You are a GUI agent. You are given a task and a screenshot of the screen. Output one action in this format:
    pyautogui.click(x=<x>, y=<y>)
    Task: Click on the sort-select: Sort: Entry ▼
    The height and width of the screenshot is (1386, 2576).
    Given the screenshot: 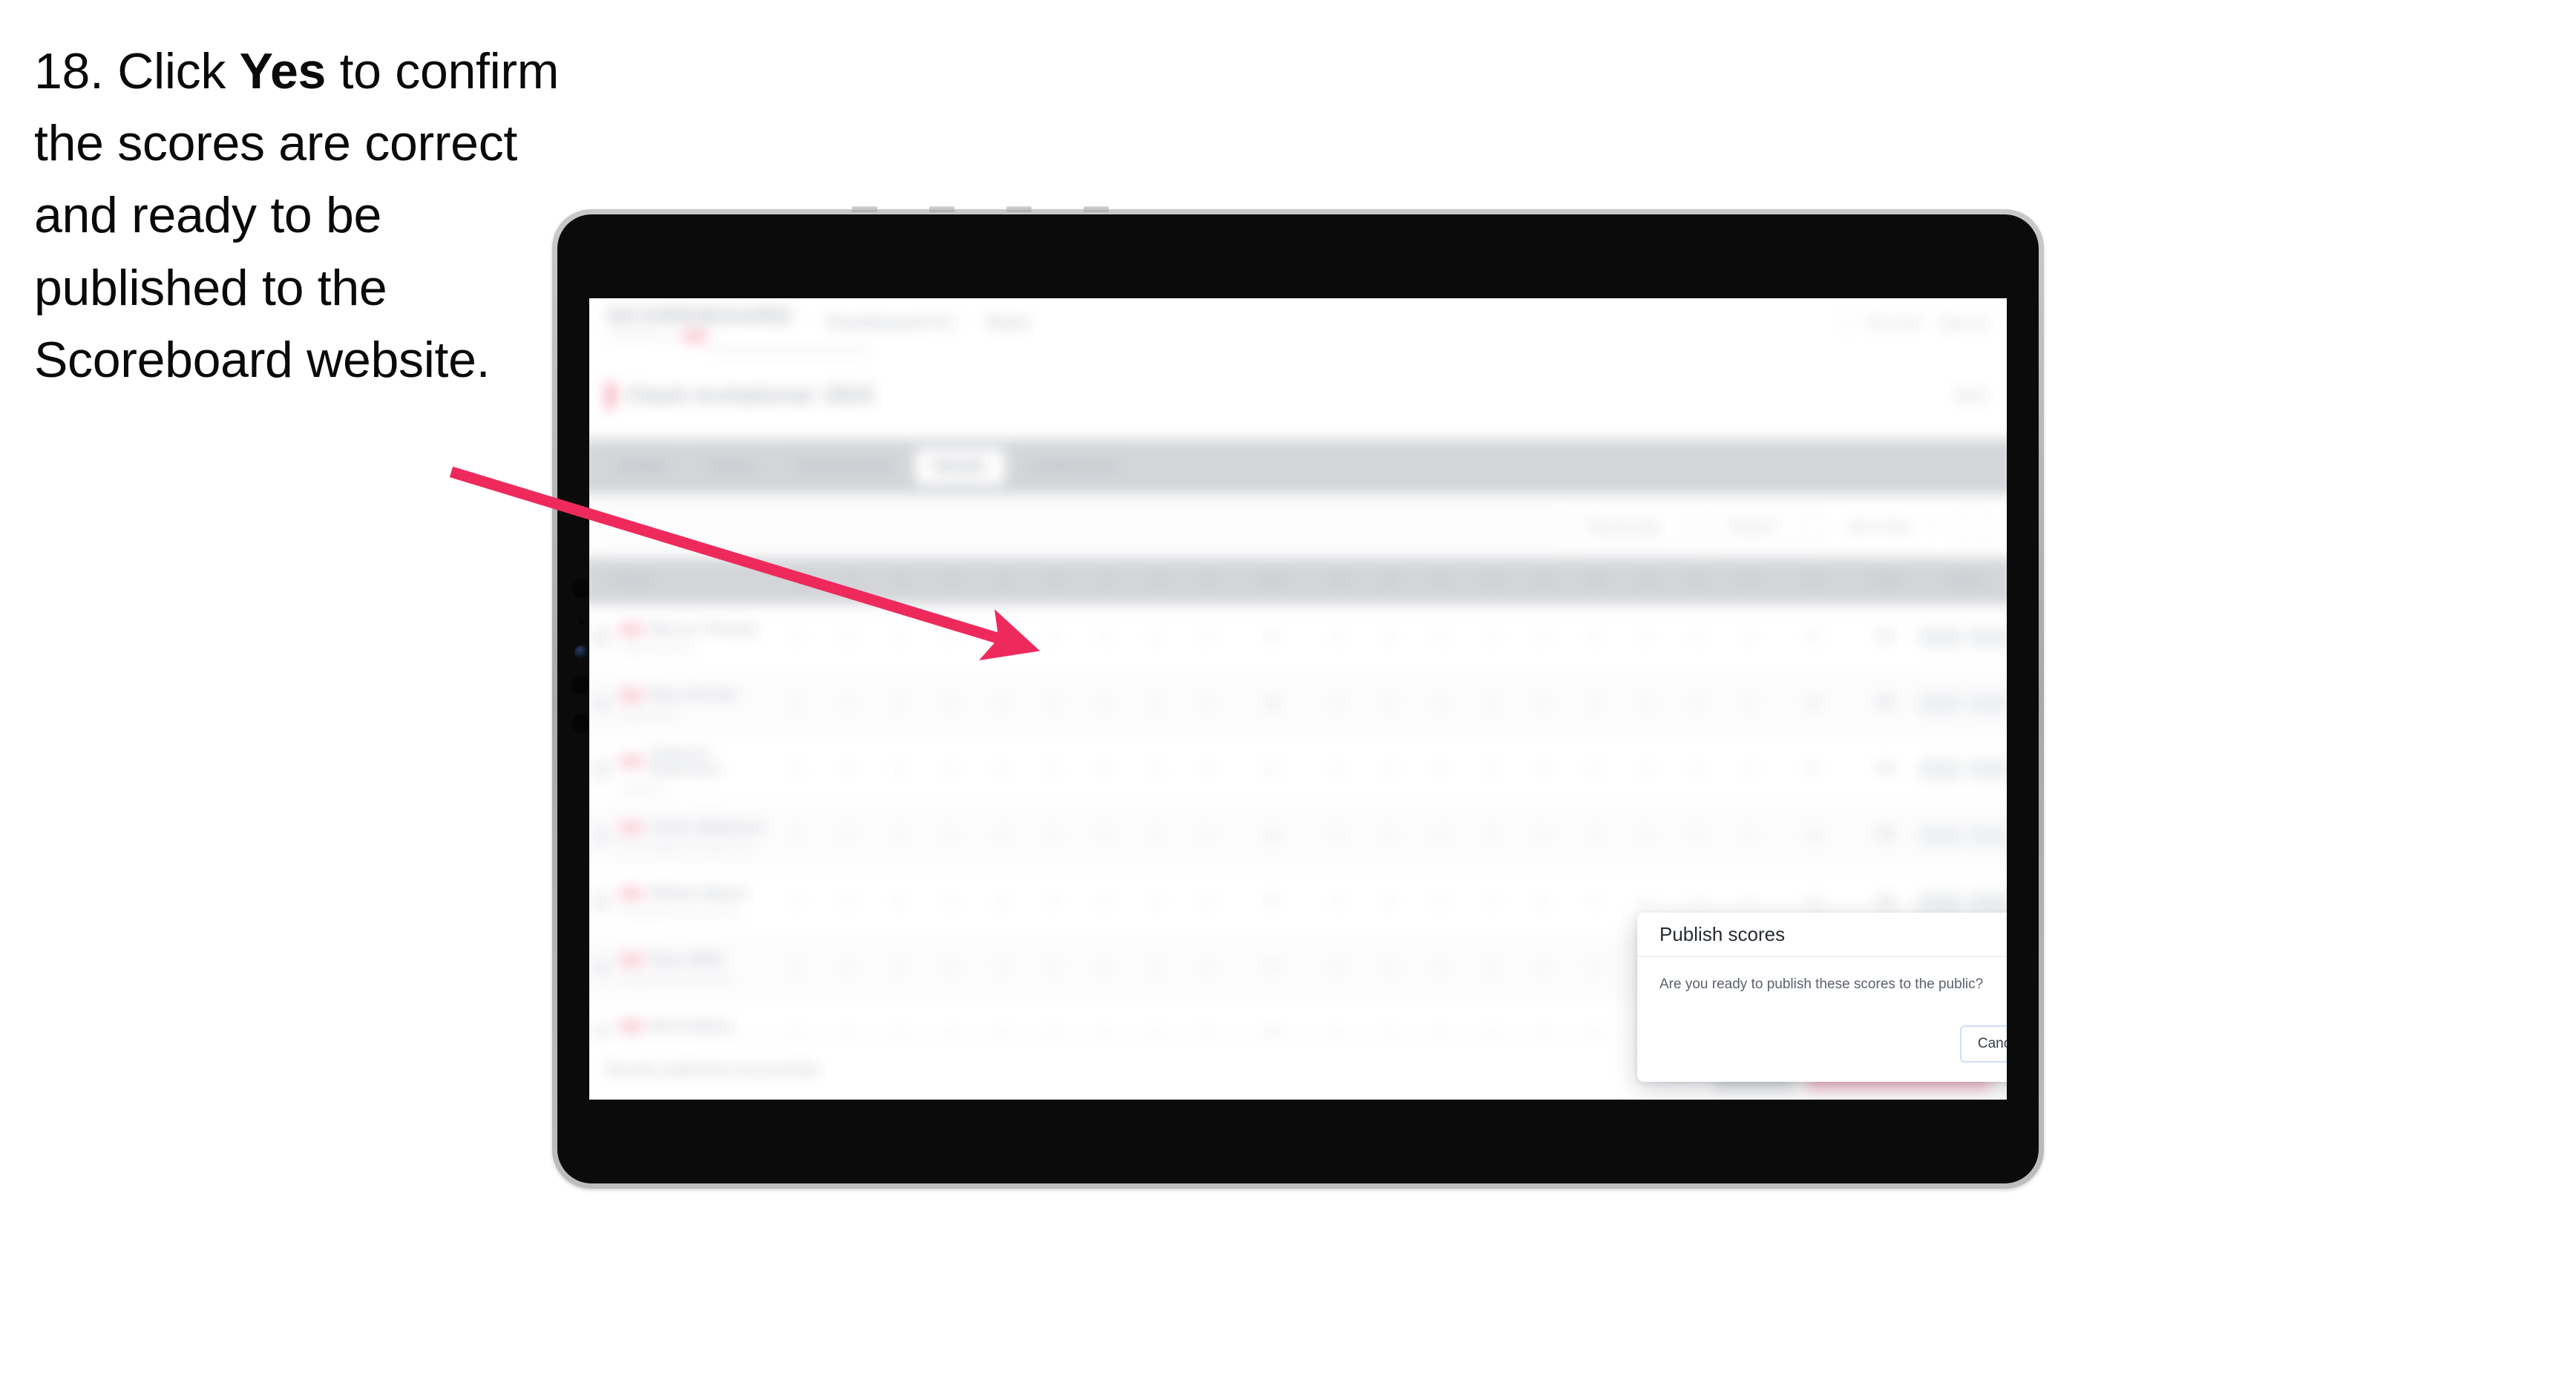 What is the action you would take?
    pyautogui.click(x=1892, y=526)
    